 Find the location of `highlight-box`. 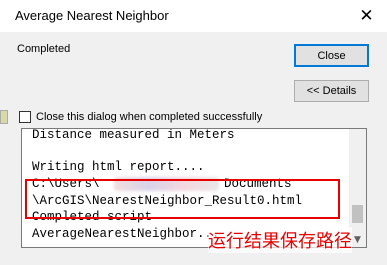

highlight-box is located at coordinates (182, 199).